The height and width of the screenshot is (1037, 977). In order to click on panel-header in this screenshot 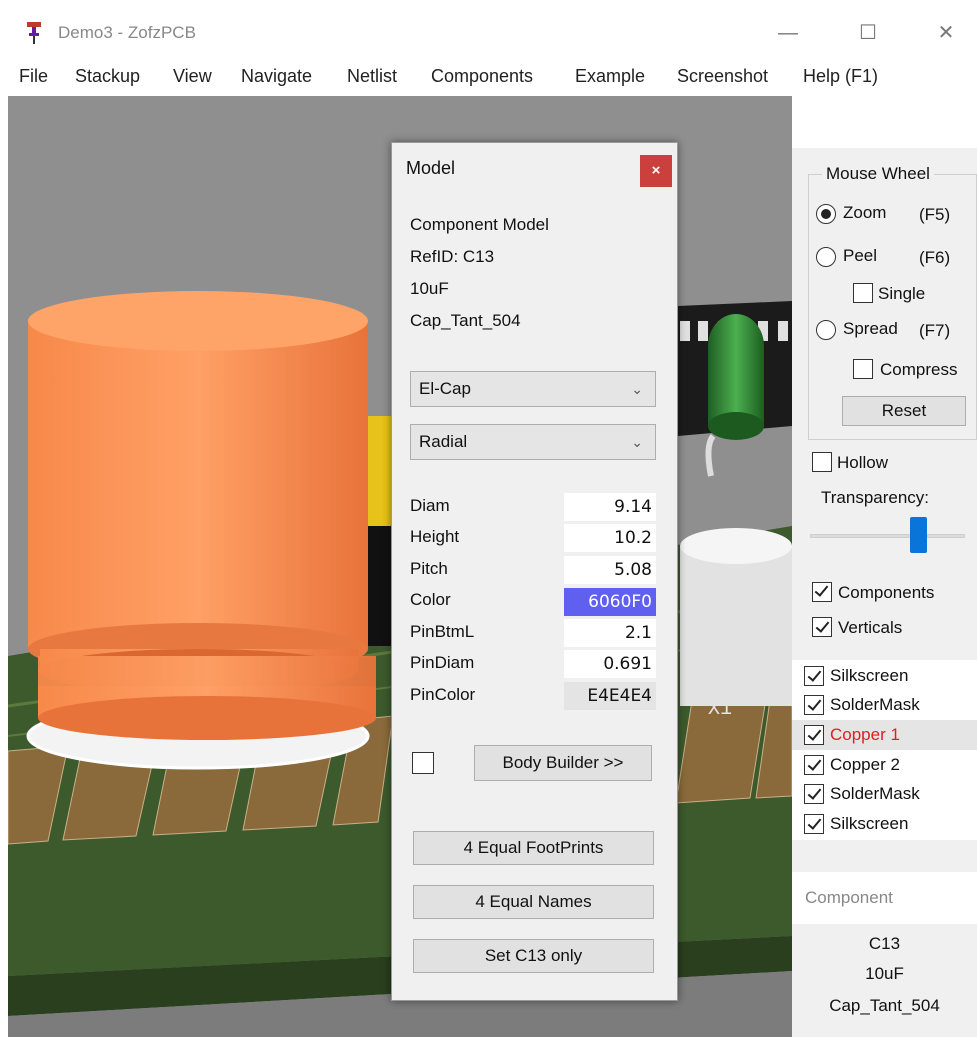, I will do `click(884, 122)`.